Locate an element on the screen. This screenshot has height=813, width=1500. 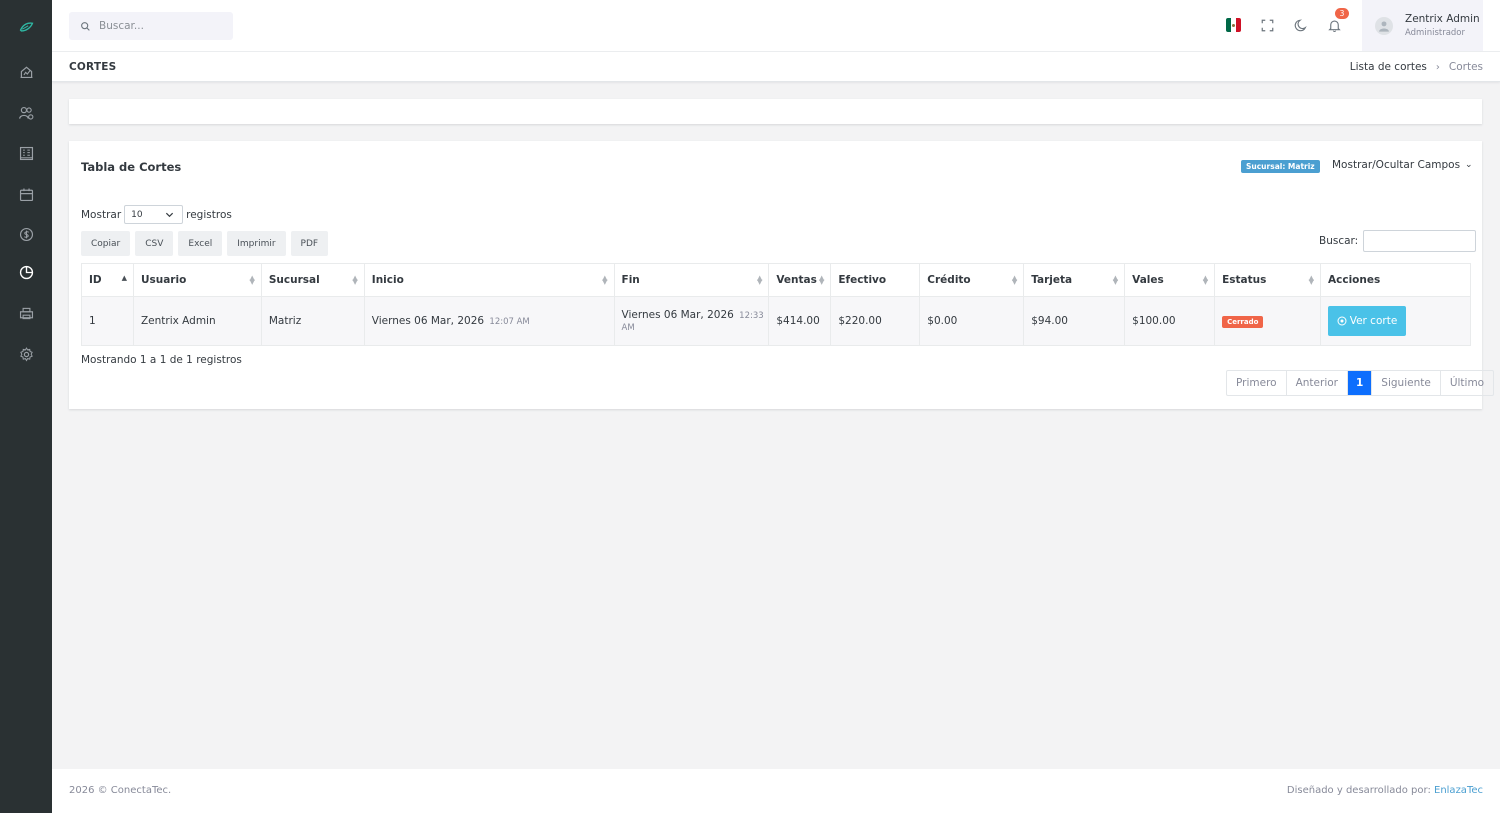
page-length-select: 10 is located at coordinates (154, 214).